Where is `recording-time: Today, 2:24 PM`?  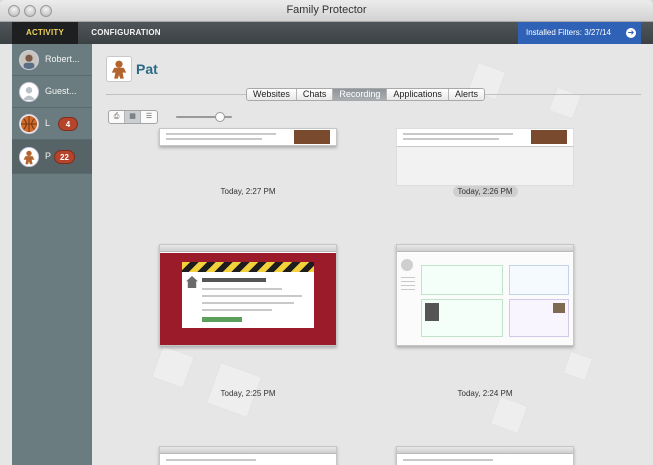
recording-time: Today, 2:24 PM is located at coordinates (485, 393).